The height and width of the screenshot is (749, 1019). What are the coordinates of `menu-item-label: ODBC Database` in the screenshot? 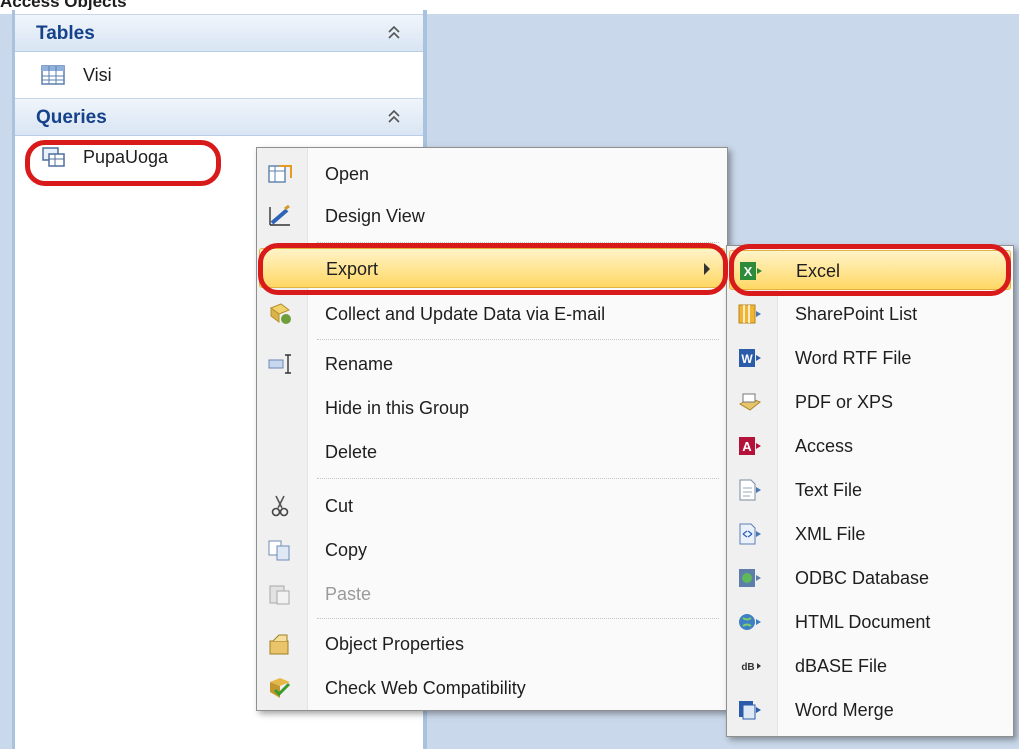 It's located at (862, 578).